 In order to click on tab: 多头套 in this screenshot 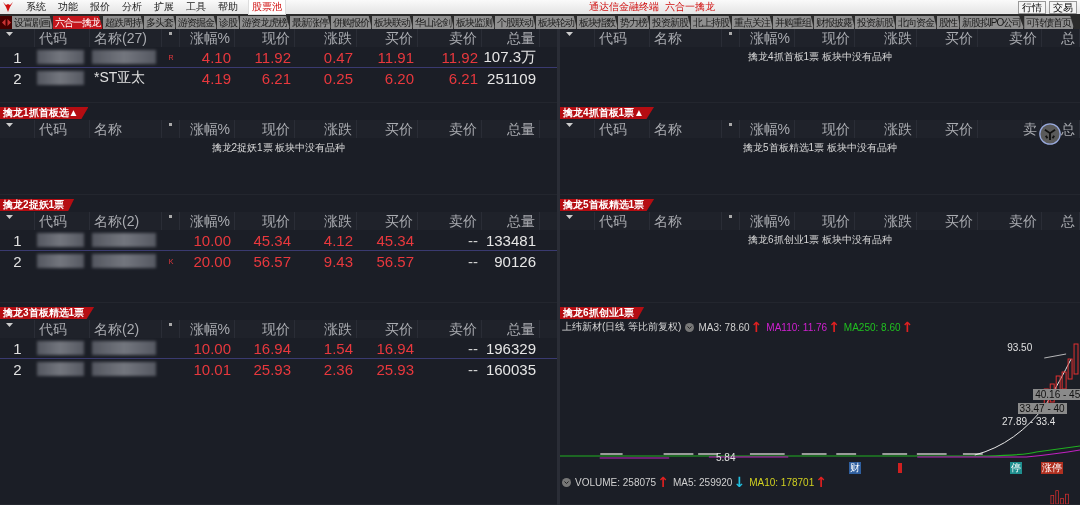, I will do `click(160, 22)`.